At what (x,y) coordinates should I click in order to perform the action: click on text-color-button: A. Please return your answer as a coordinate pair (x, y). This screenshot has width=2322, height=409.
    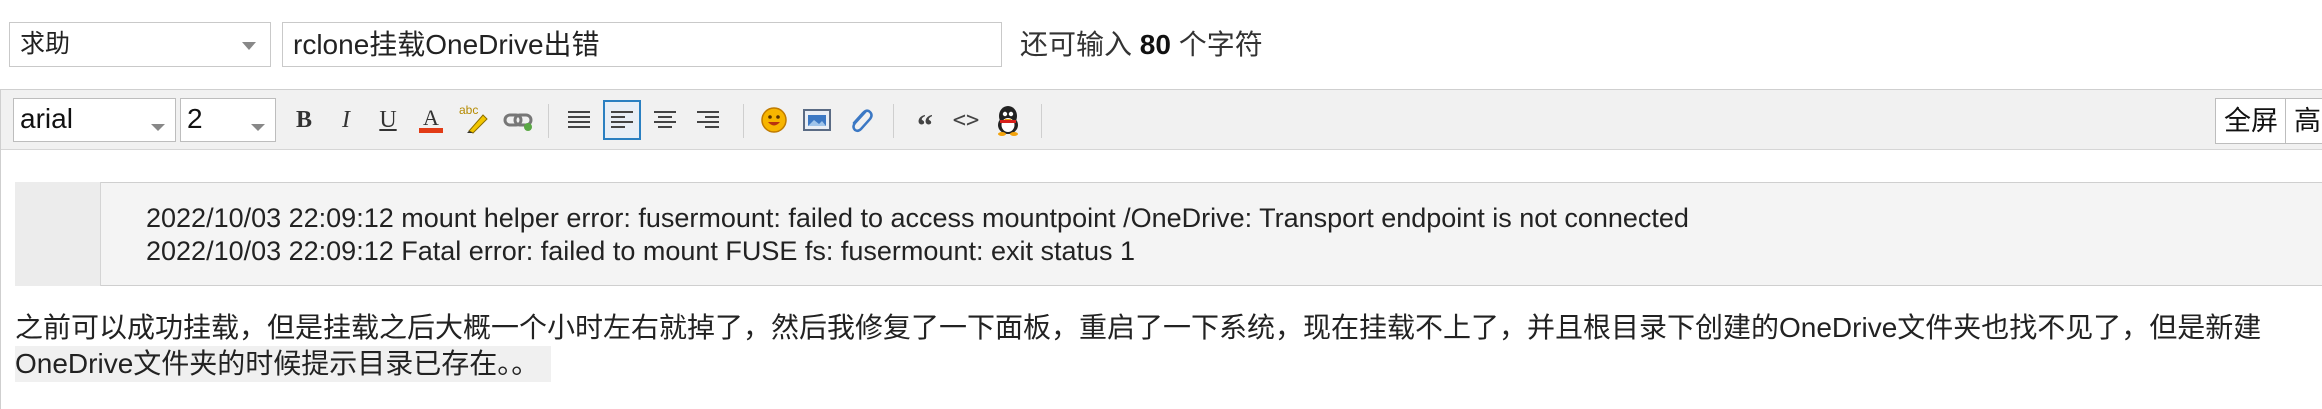
    Looking at the image, I should click on (431, 120).